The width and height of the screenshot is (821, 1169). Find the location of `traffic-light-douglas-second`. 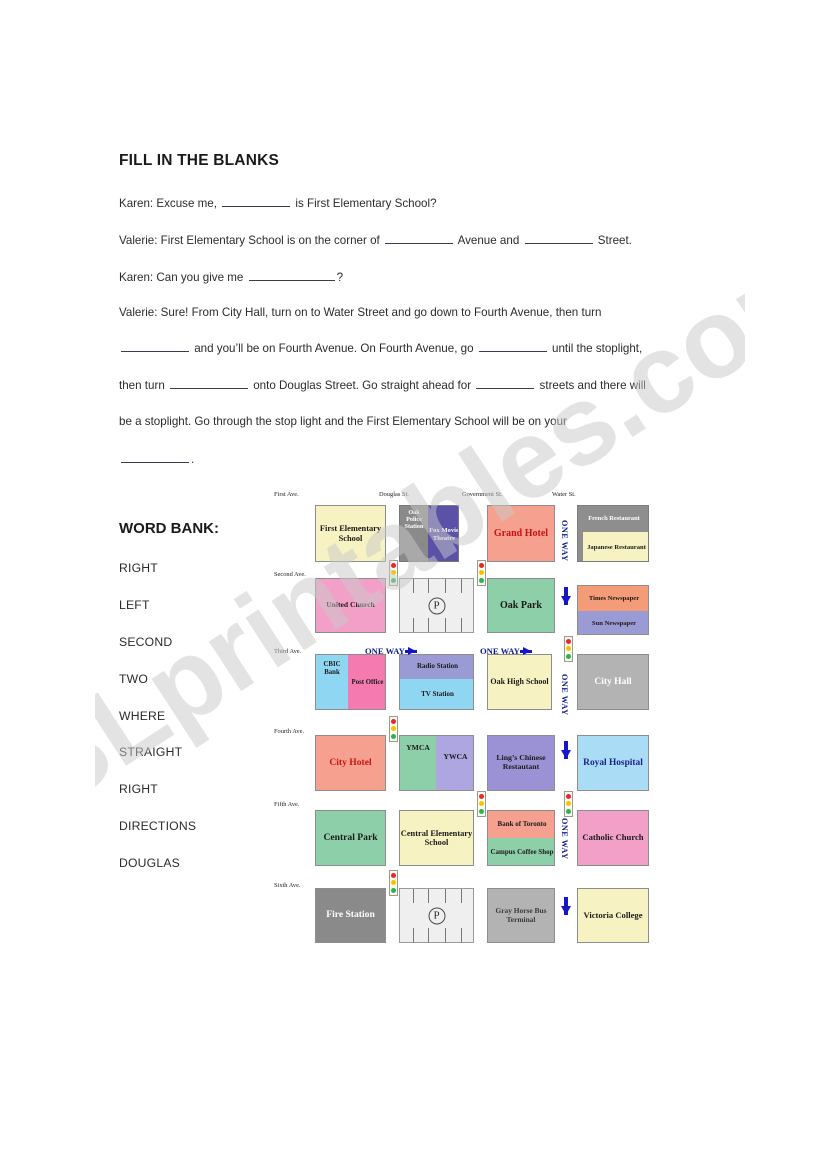

traffic-light-douglas-second is located at coordinates (393, 573).